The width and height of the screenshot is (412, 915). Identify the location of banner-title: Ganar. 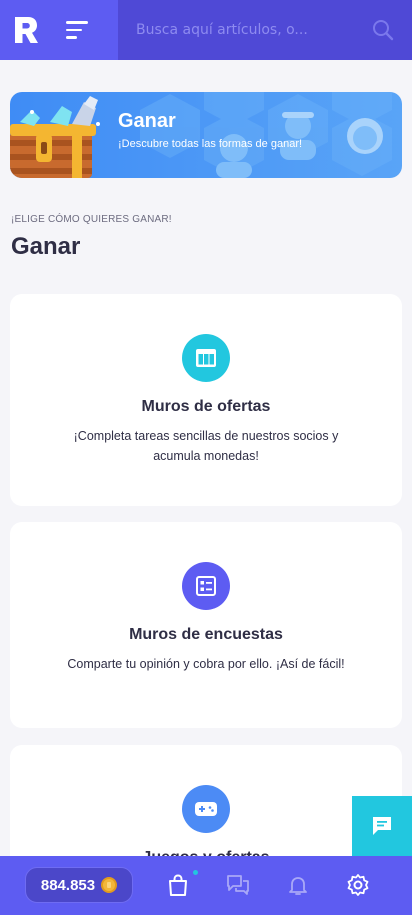
(147, 121).